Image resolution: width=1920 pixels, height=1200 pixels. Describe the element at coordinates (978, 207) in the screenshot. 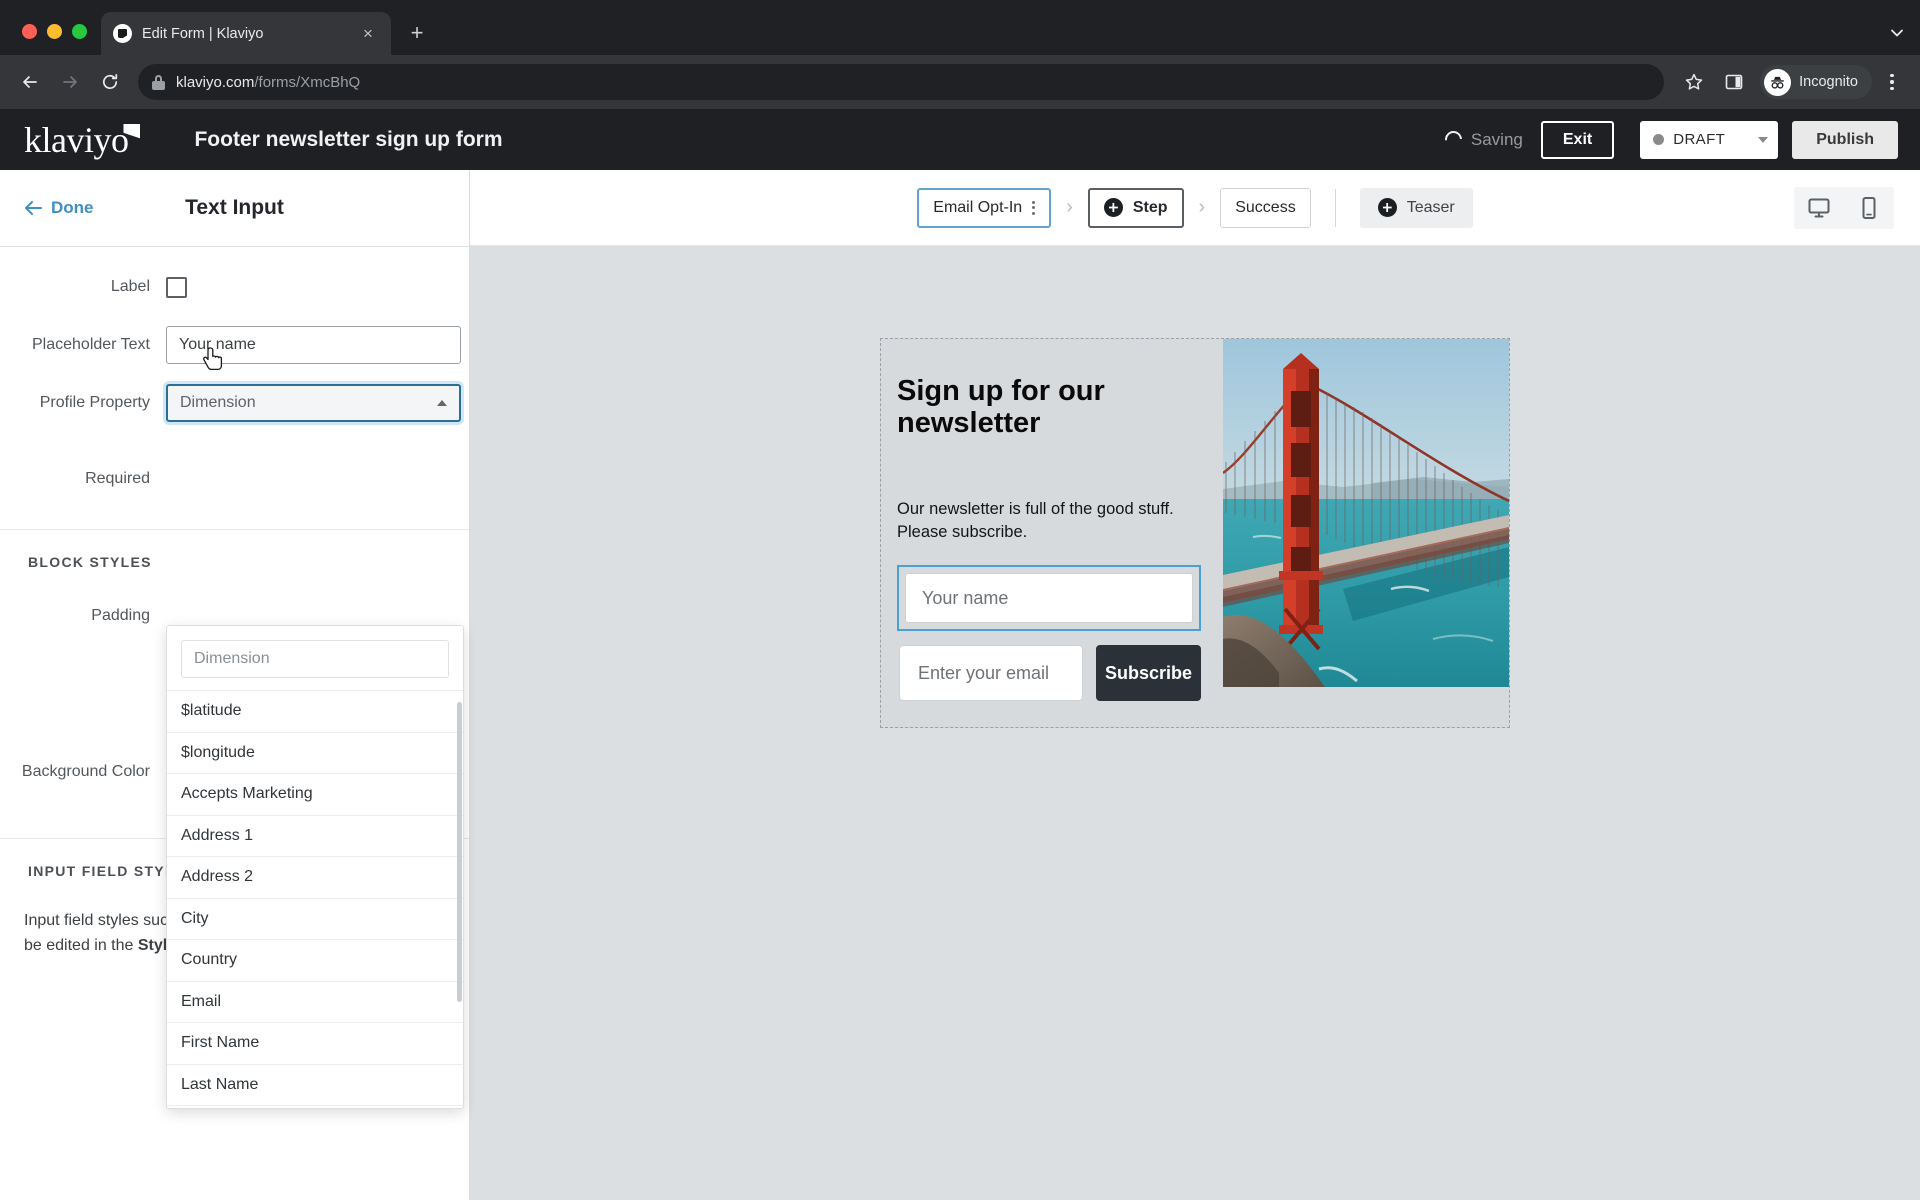

I see `step-label: Email Opt-In` at that location.